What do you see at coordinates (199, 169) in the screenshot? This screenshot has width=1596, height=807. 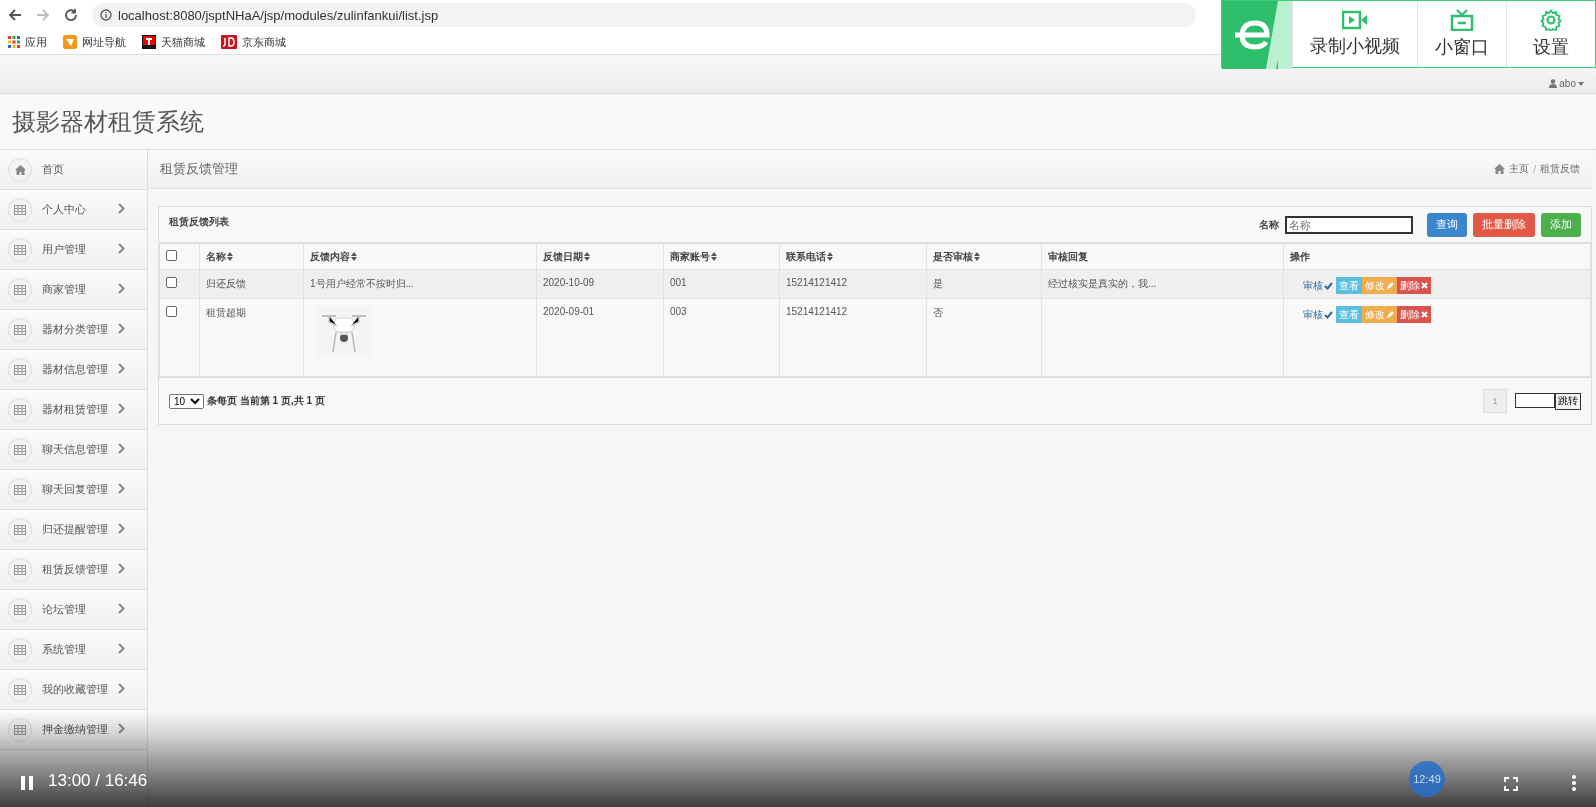 I see `page-title: 租赁反馈管理` at bounding box center [199, 169].